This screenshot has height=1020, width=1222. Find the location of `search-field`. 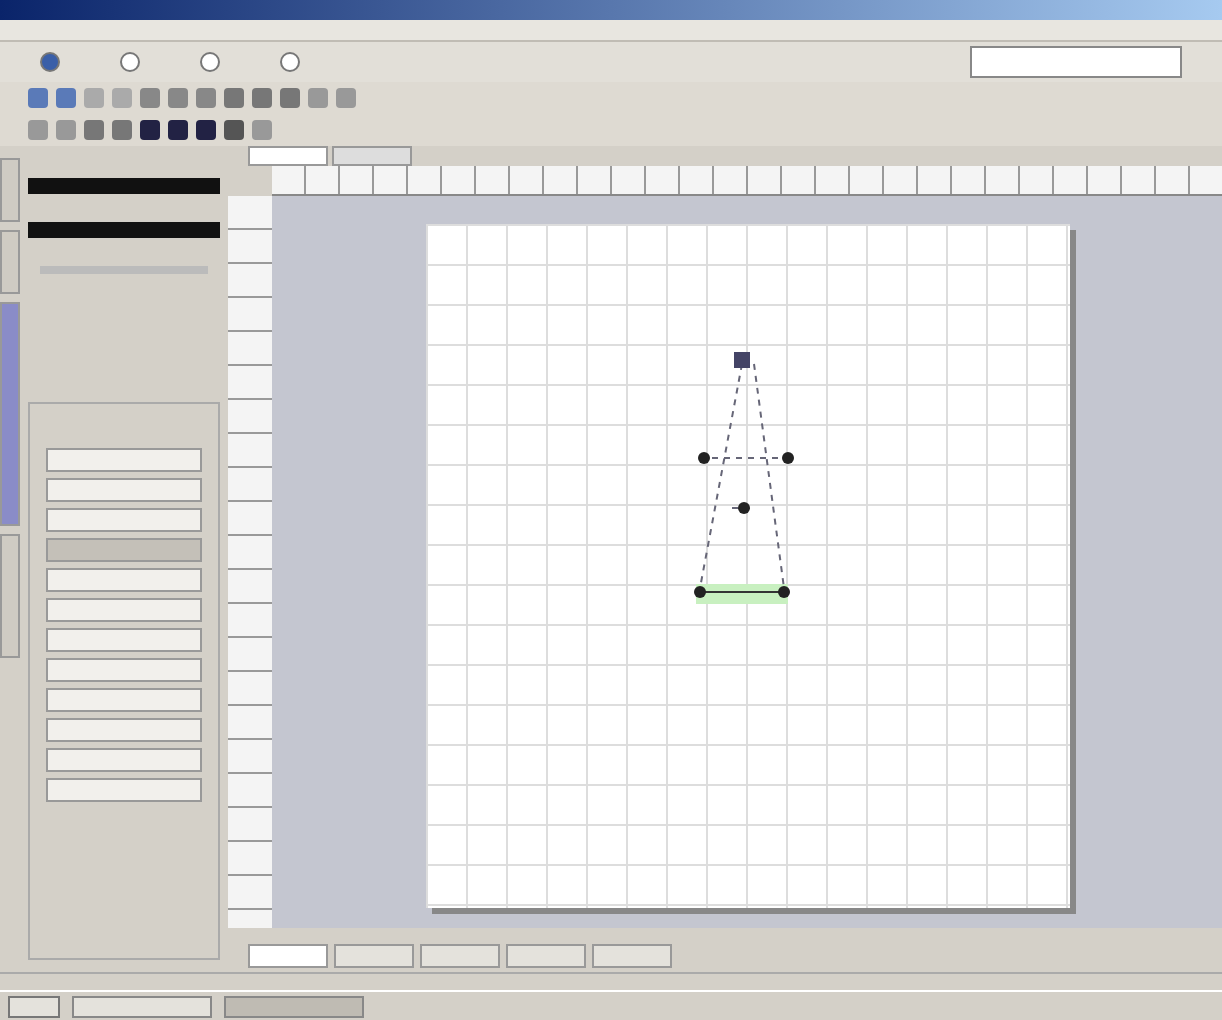

search-field is located at coordinates (1076, 62).